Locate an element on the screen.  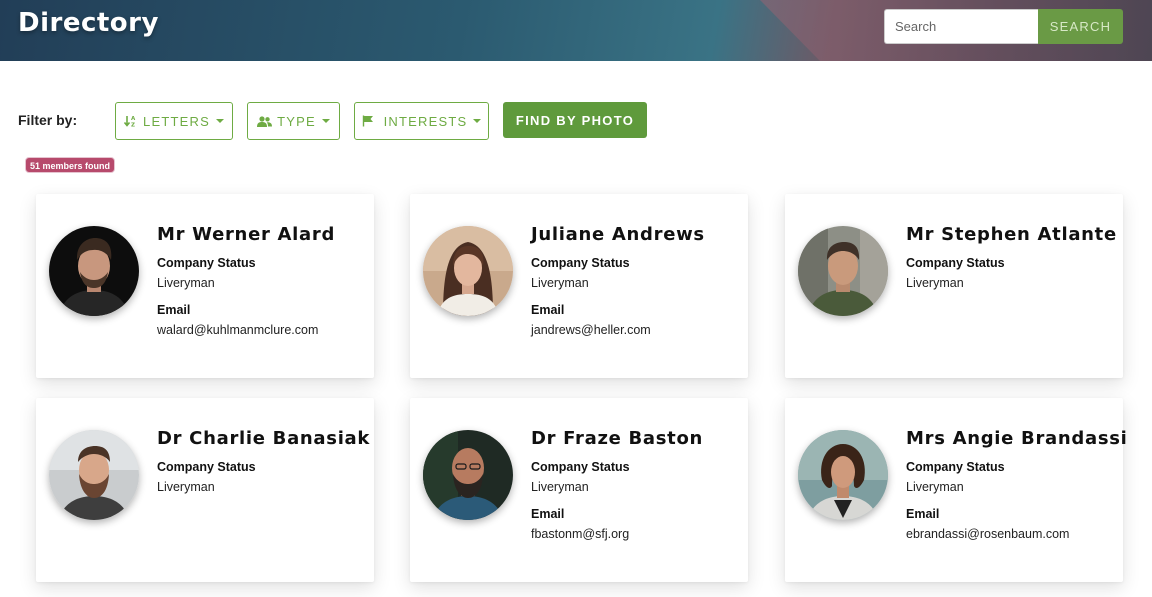
type-filter-button: TYPE is located at coordinates (293, 121).